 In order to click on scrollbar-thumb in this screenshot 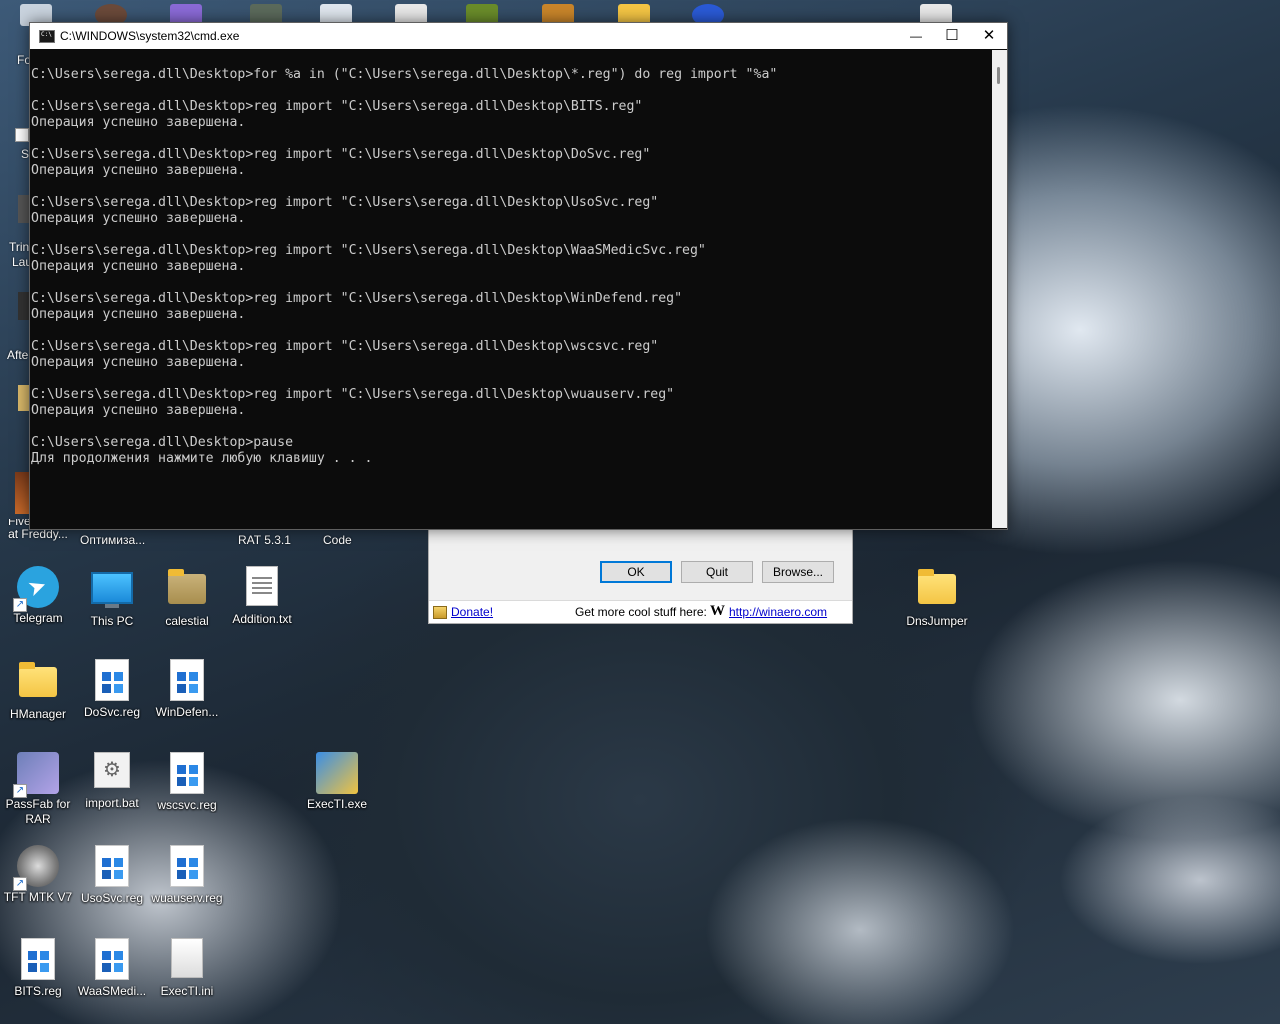, I will do `click(998, 75)`.